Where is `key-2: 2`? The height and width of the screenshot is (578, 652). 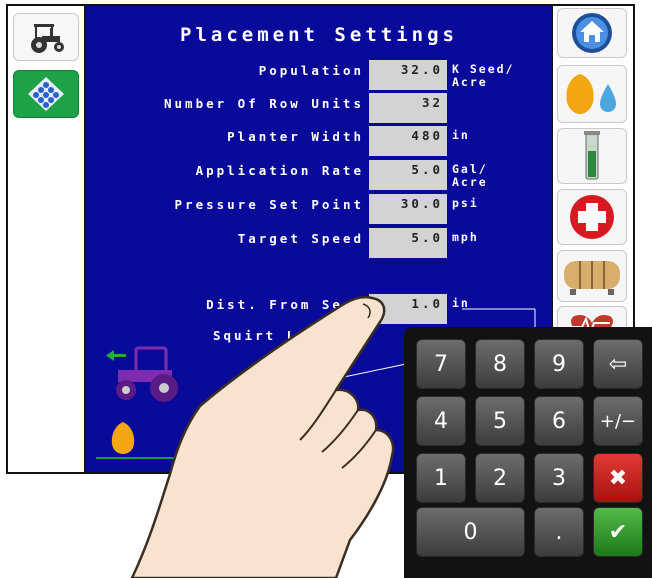
key-2: 2 is located at coordinates (500, 478).